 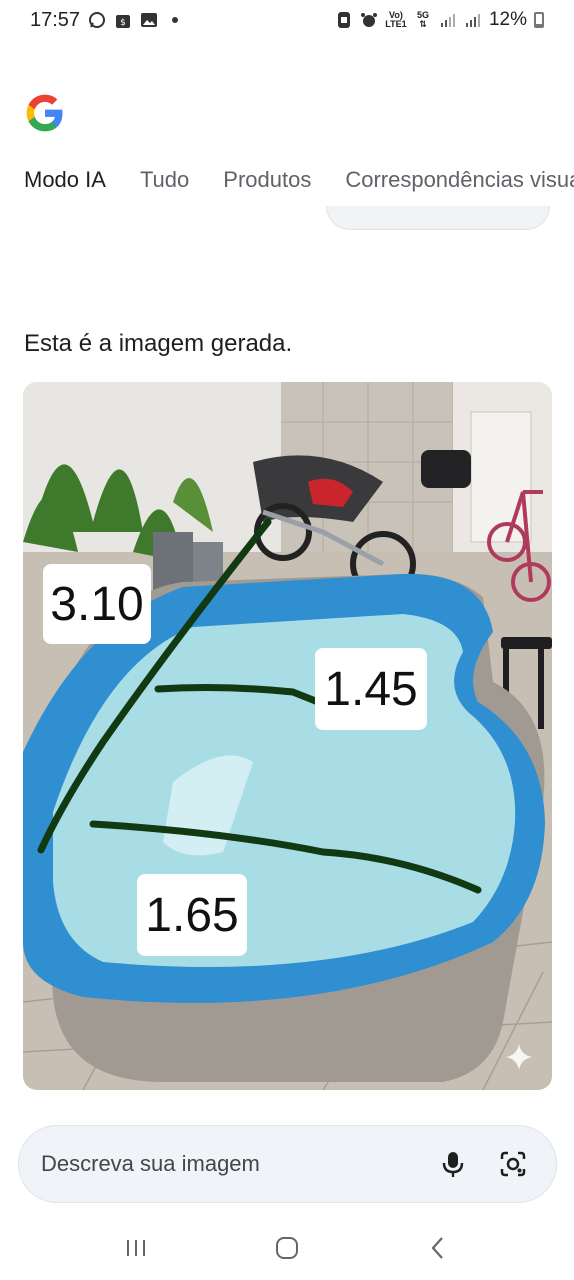 I want to click on response-caption: Esta é a imagem gerada., so click(x=158, y=343).